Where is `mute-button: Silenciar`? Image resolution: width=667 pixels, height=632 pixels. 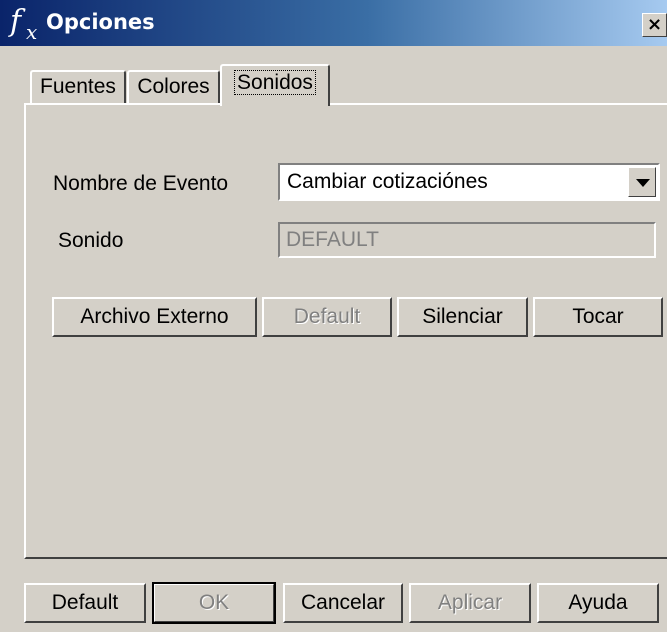
mute-button: Silenciar is located at coordinates (462, 317).